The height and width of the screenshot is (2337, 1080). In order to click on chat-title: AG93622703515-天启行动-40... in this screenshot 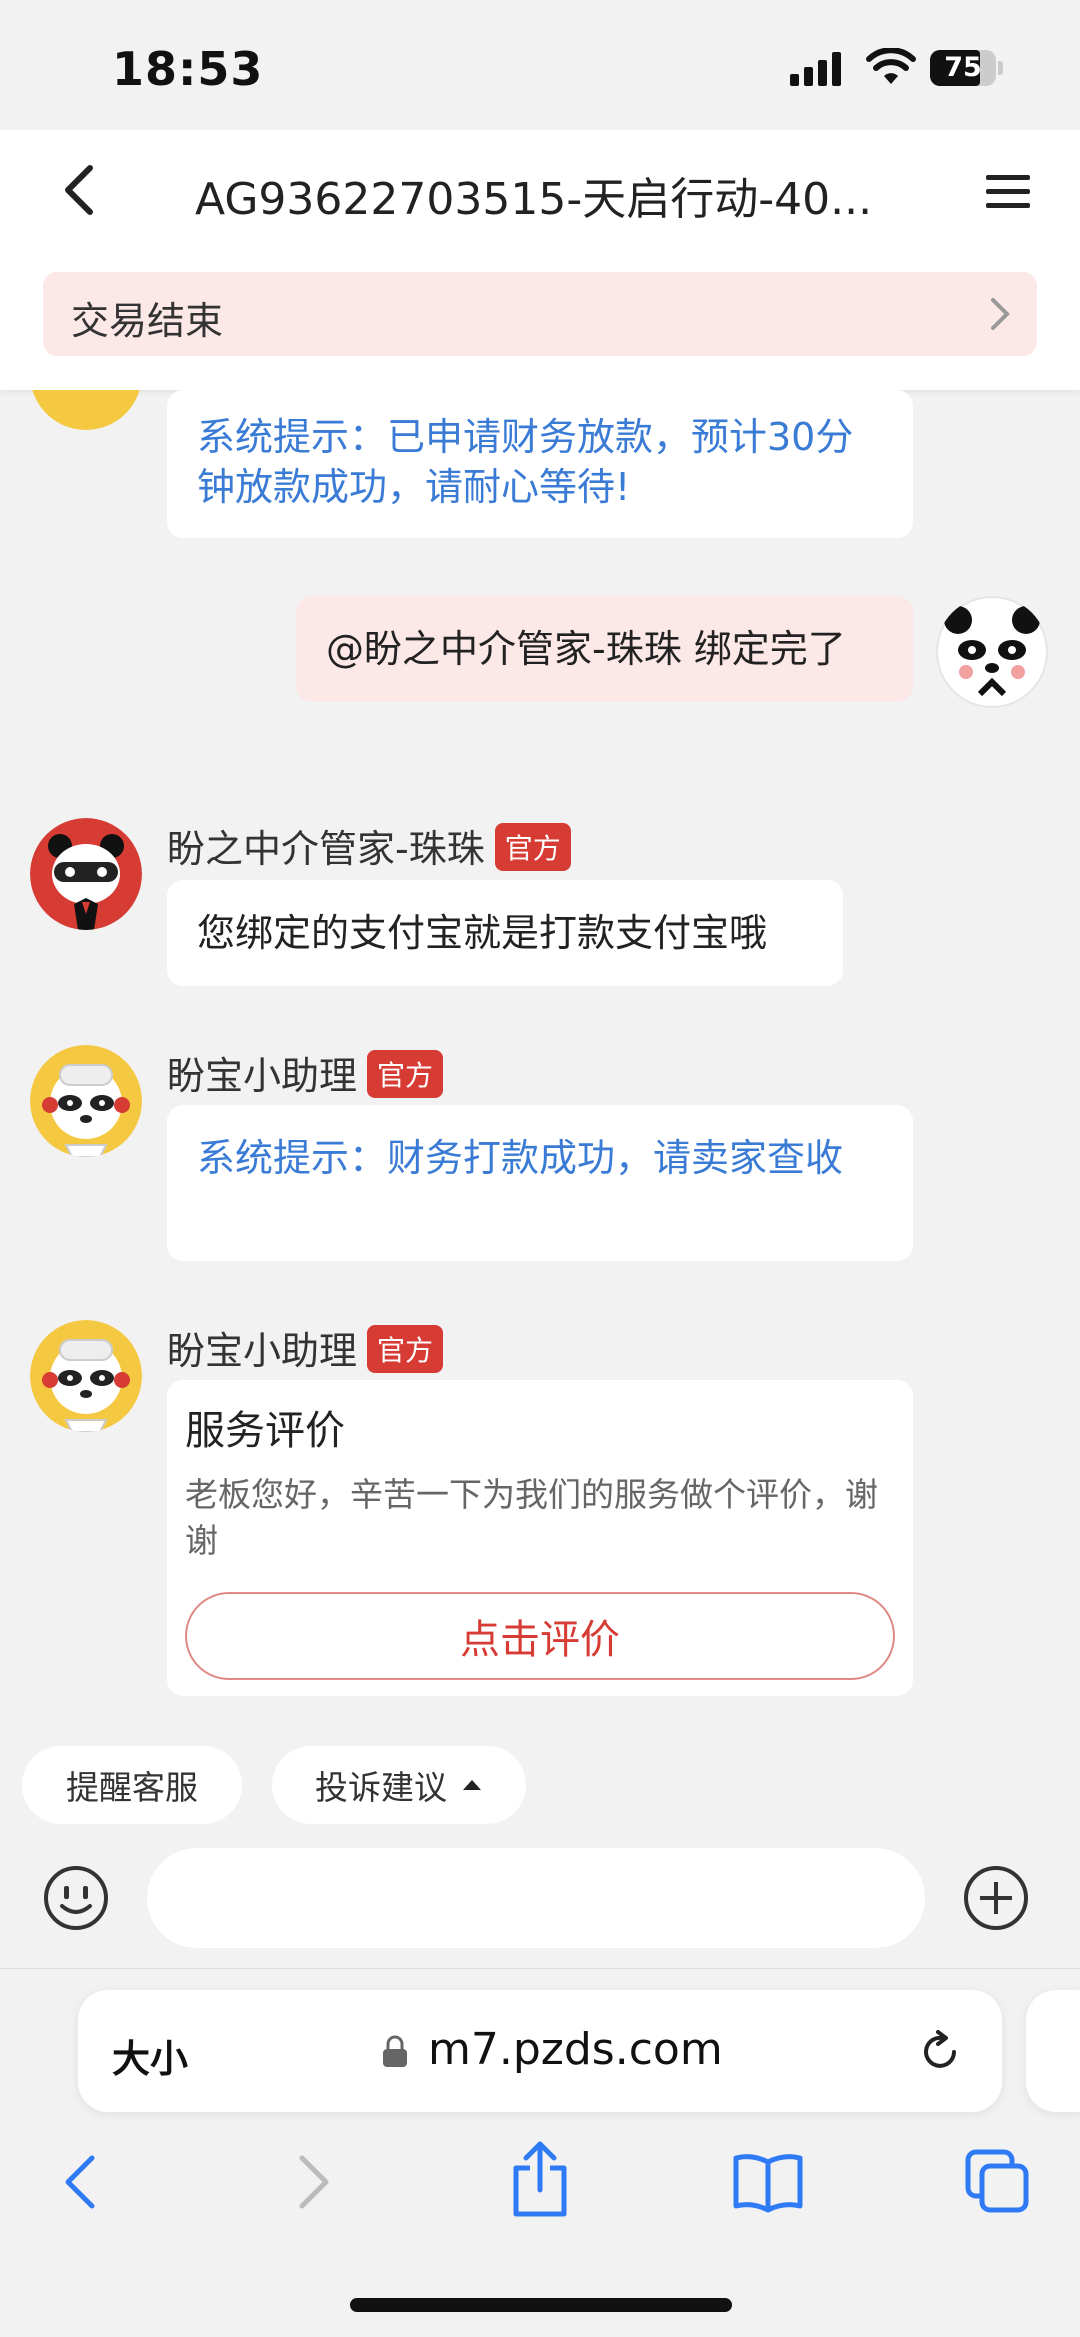, I will do `click(534, 199)`.